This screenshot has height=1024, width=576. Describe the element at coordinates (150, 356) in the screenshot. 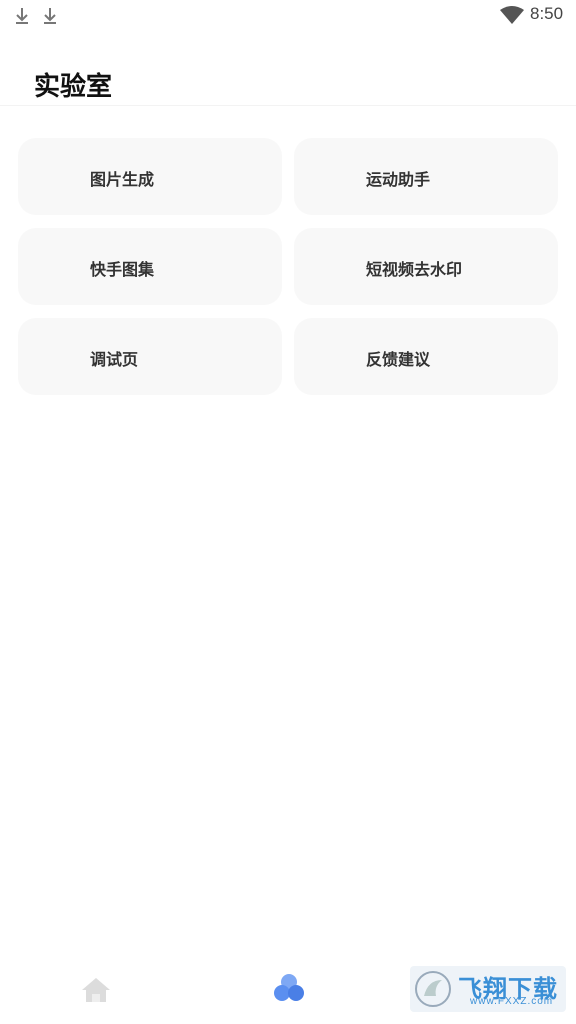

I see `card-debug-page: 调试页` at that location.